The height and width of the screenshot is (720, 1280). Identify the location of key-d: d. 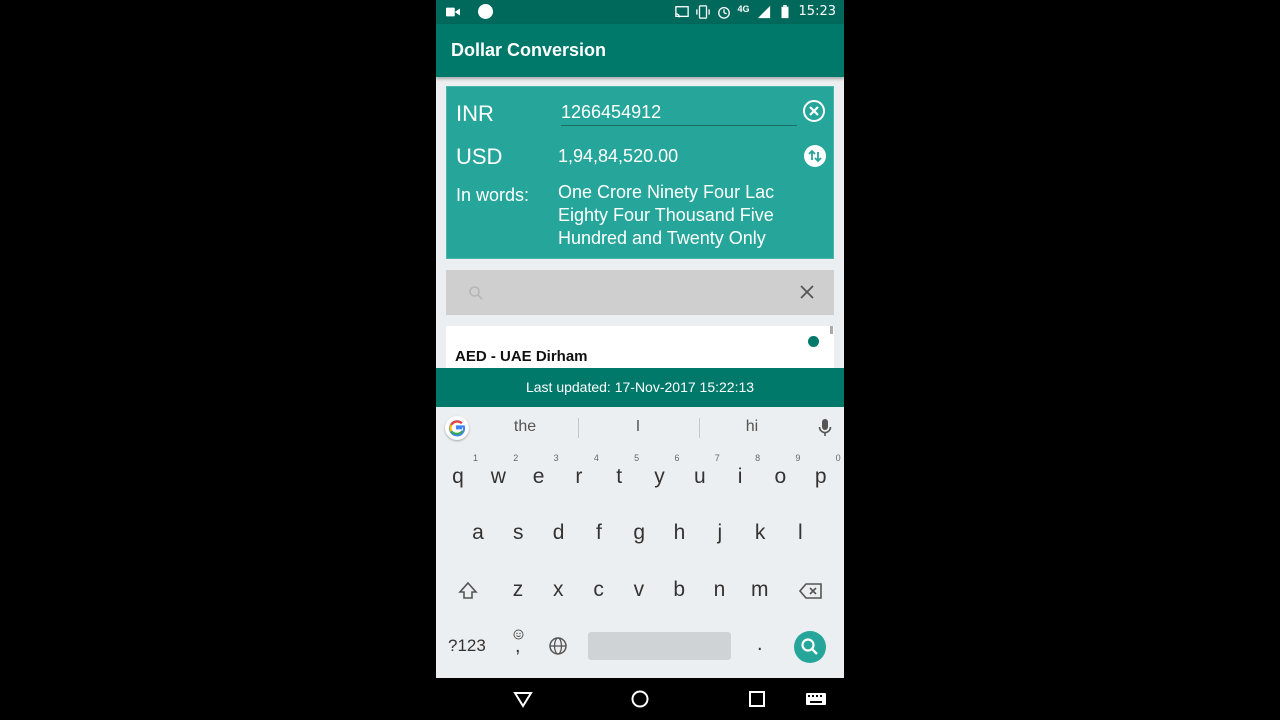
(559, 533).